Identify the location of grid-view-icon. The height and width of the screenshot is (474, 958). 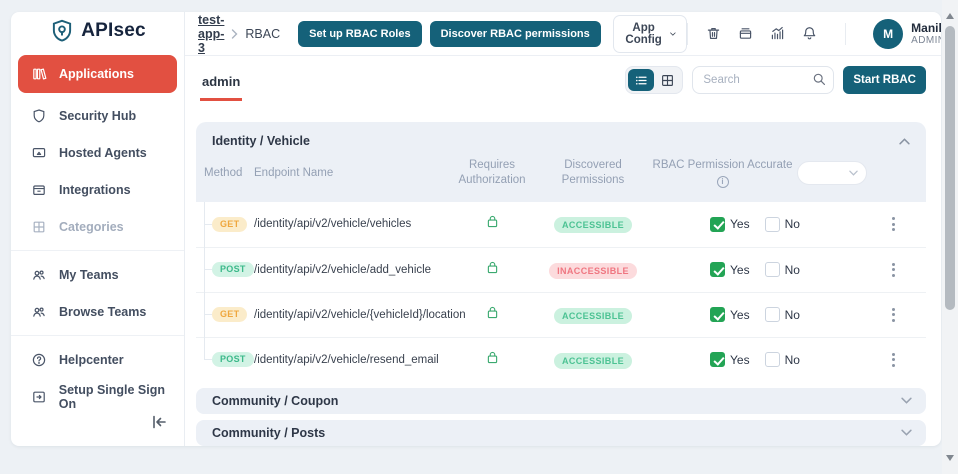
(667, 80).